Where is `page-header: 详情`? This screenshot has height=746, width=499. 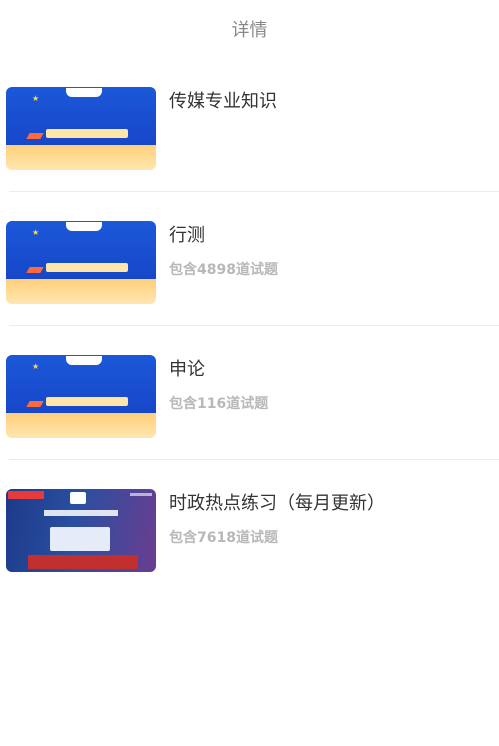
page-header: 详情 is located at coordinates (249, 29).